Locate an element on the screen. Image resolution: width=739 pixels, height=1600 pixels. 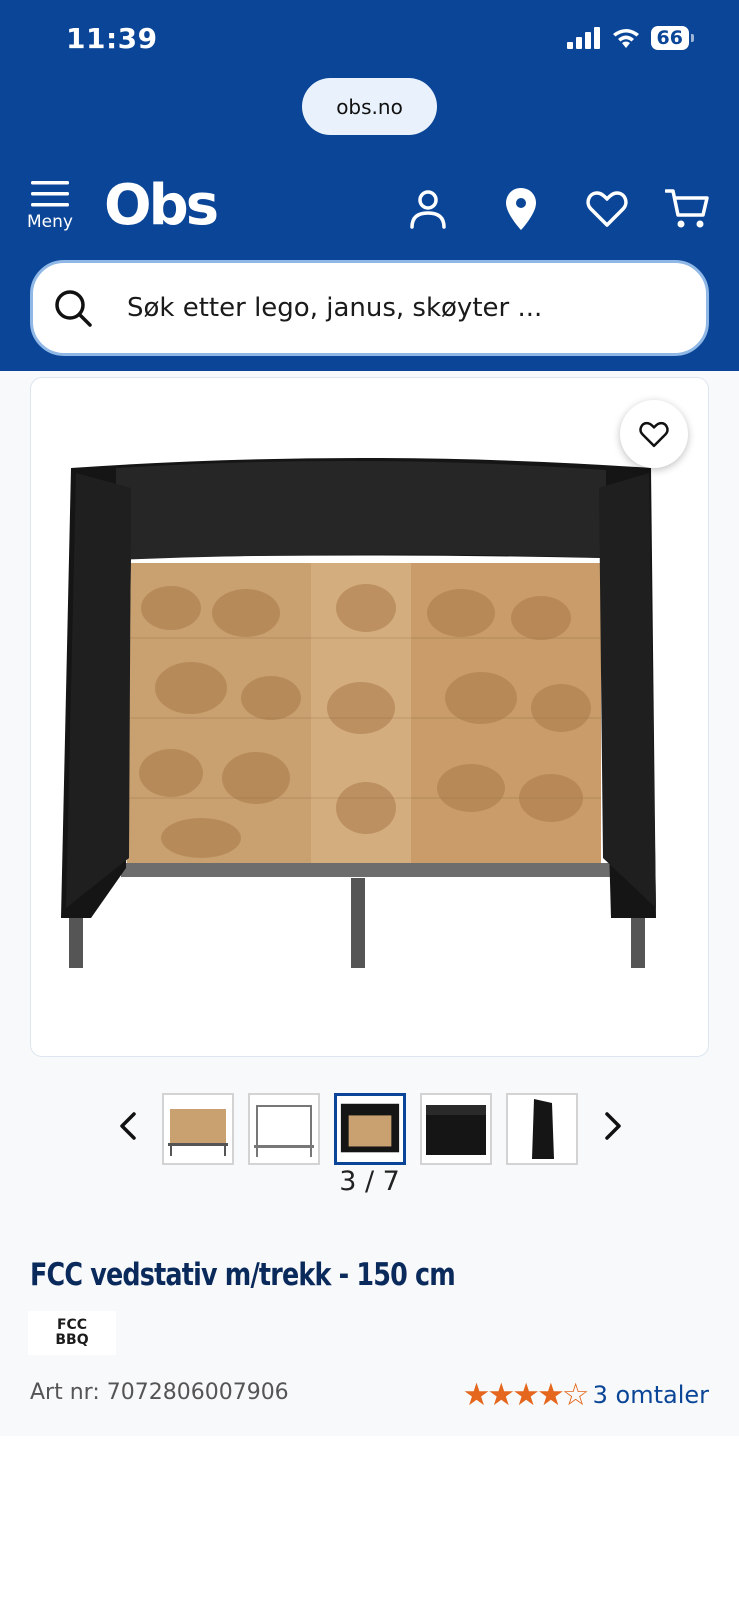
wishlist-button is located at coordinates (607, 209).